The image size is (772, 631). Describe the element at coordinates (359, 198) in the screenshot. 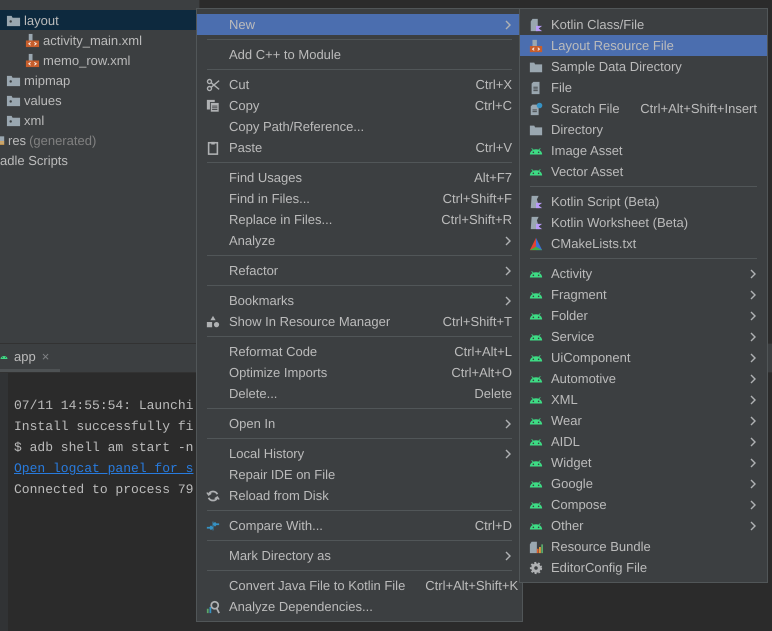

I see `menu-item: Find in Files... Ctrl+Shift+F` at that location.